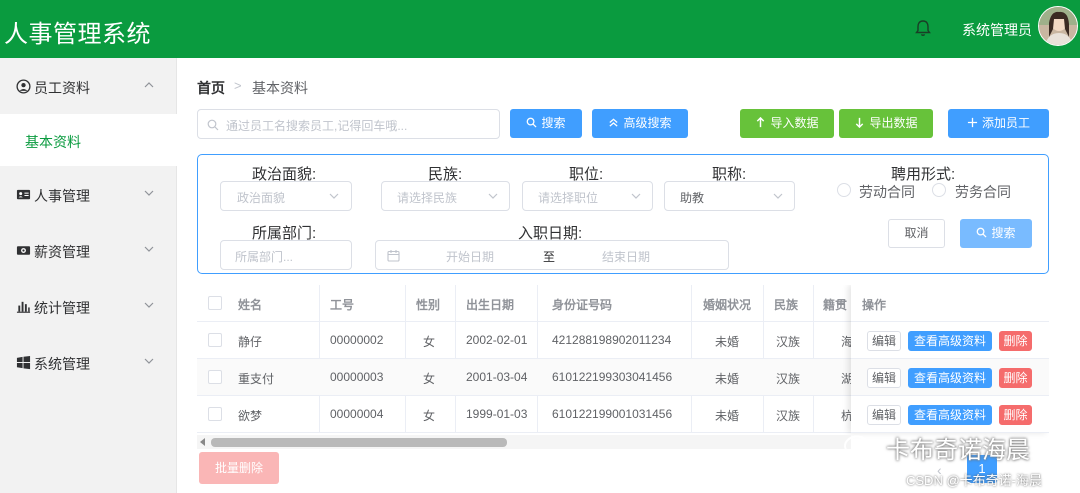  Describe the element at coordinates (88, 140) in the screenshot. I see `sidebar-subitem-basic-info: 基本资料` at that location.